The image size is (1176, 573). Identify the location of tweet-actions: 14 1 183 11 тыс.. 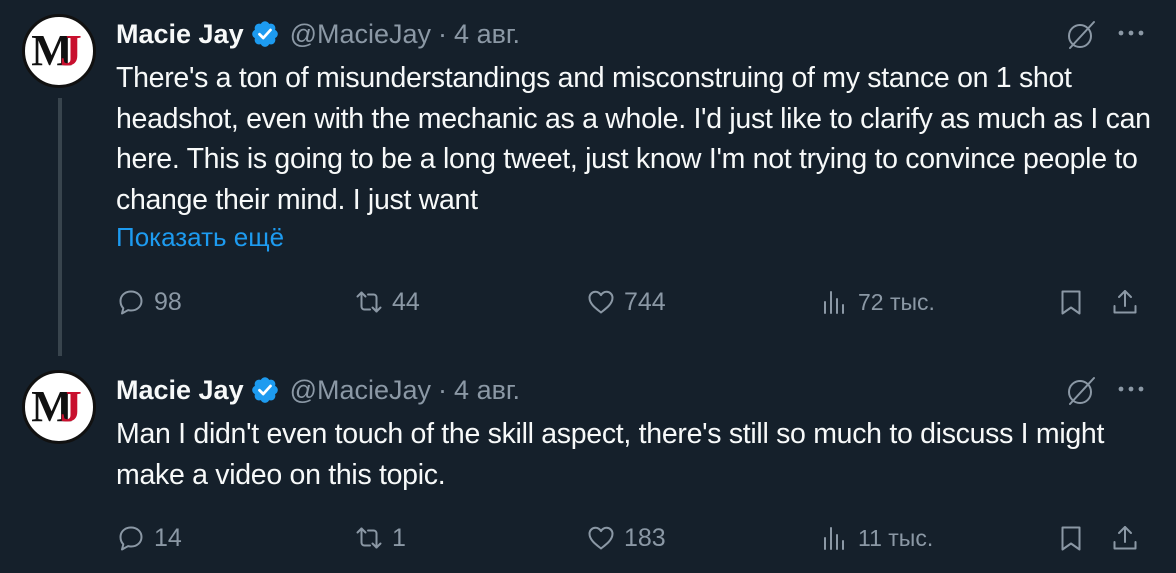
(636, 538).